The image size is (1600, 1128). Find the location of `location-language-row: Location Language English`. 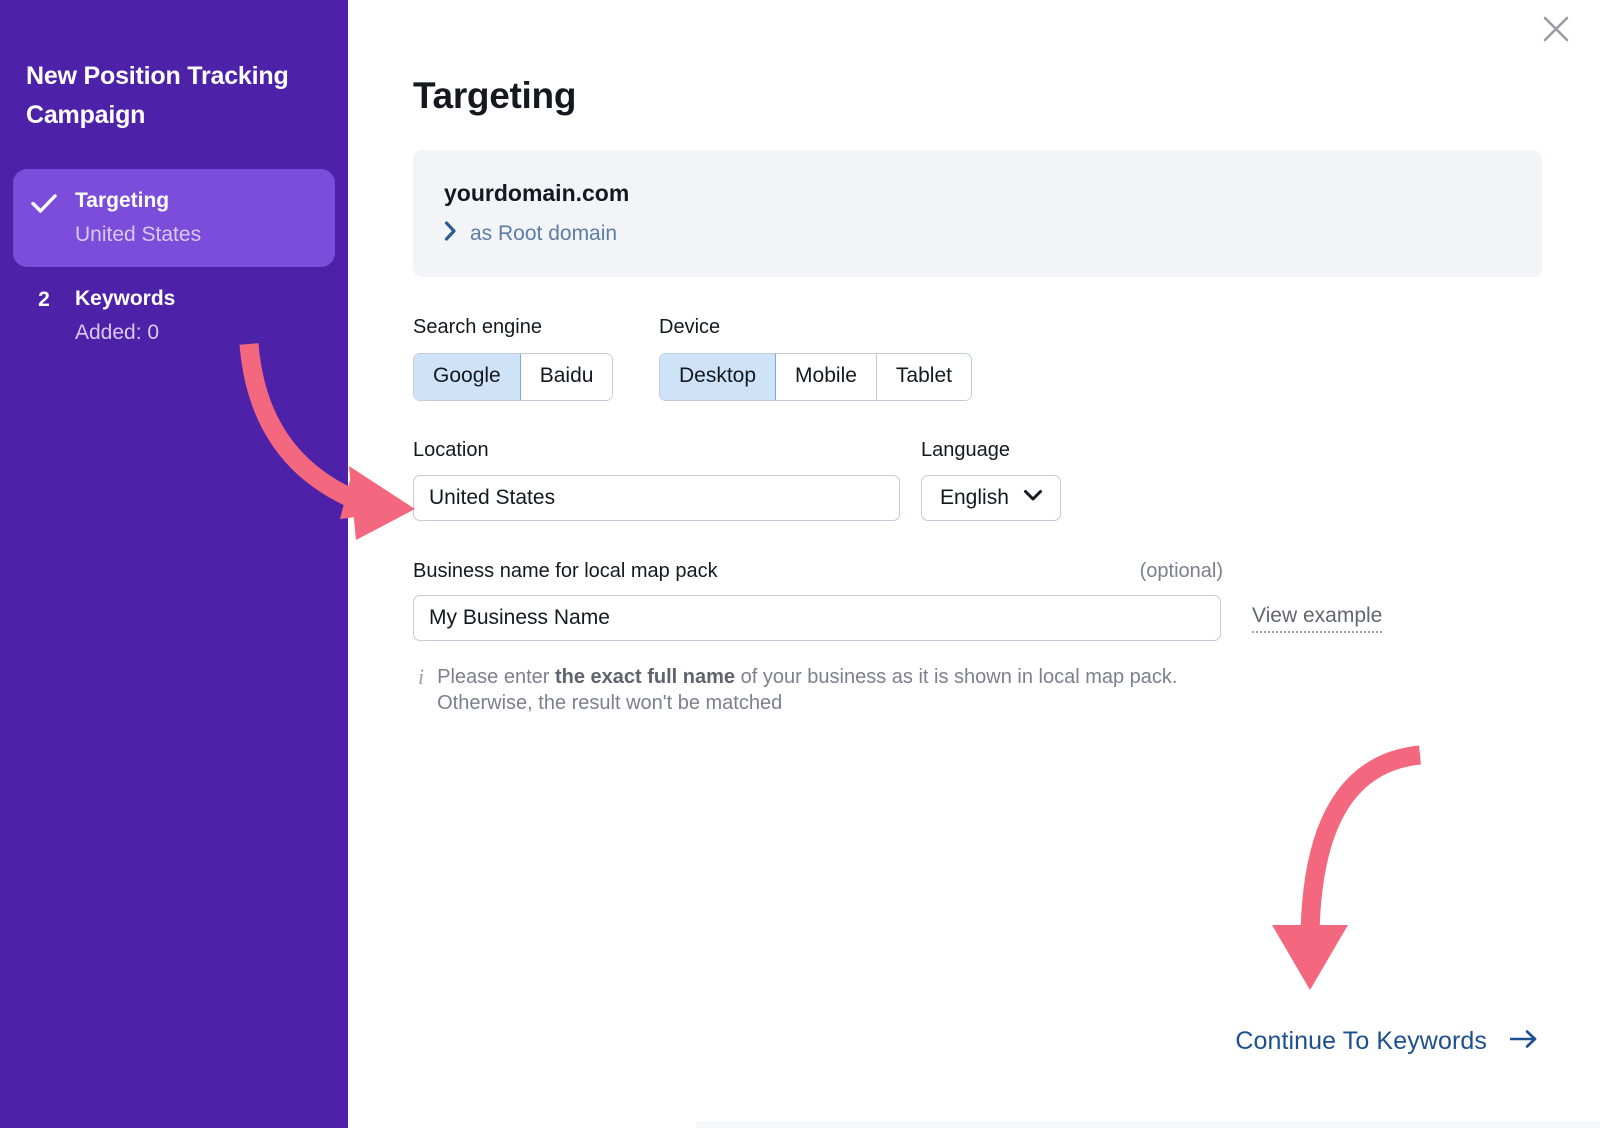

location-language-row: Location Language English is located at coordinates (974, 479).